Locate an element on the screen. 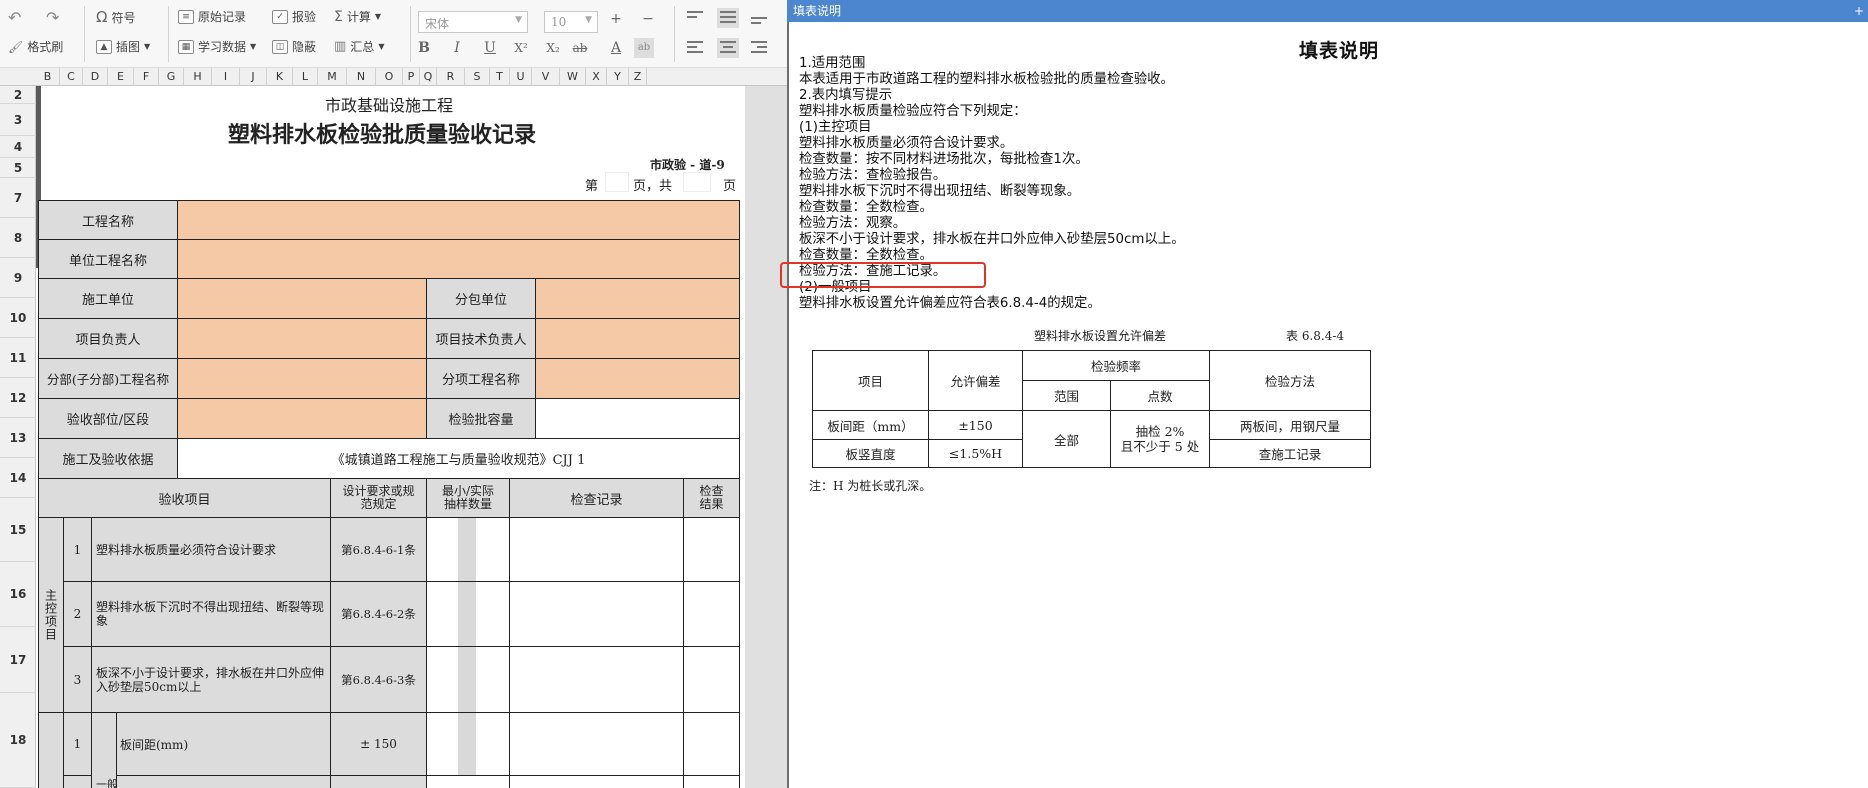 Image resolution: width=1868 pixels, height=788 pixels. align-left-icon is located at coordinates (695, 48).